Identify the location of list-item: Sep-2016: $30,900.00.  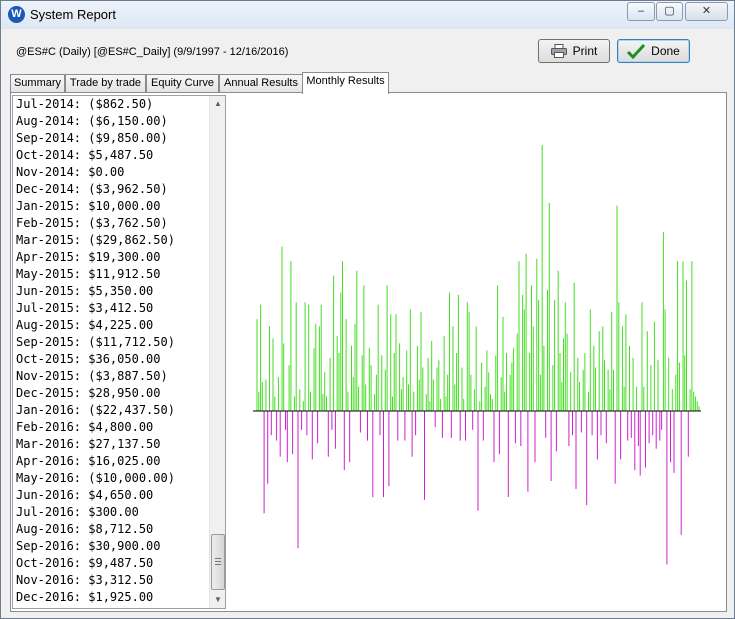
(113, 546).